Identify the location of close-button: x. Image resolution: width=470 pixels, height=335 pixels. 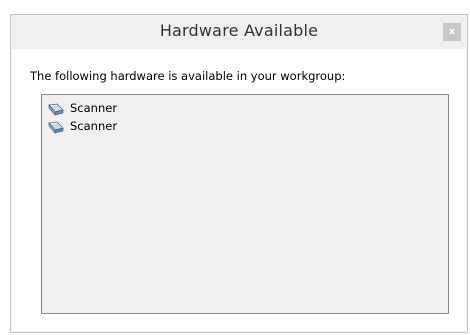
(452, 32).